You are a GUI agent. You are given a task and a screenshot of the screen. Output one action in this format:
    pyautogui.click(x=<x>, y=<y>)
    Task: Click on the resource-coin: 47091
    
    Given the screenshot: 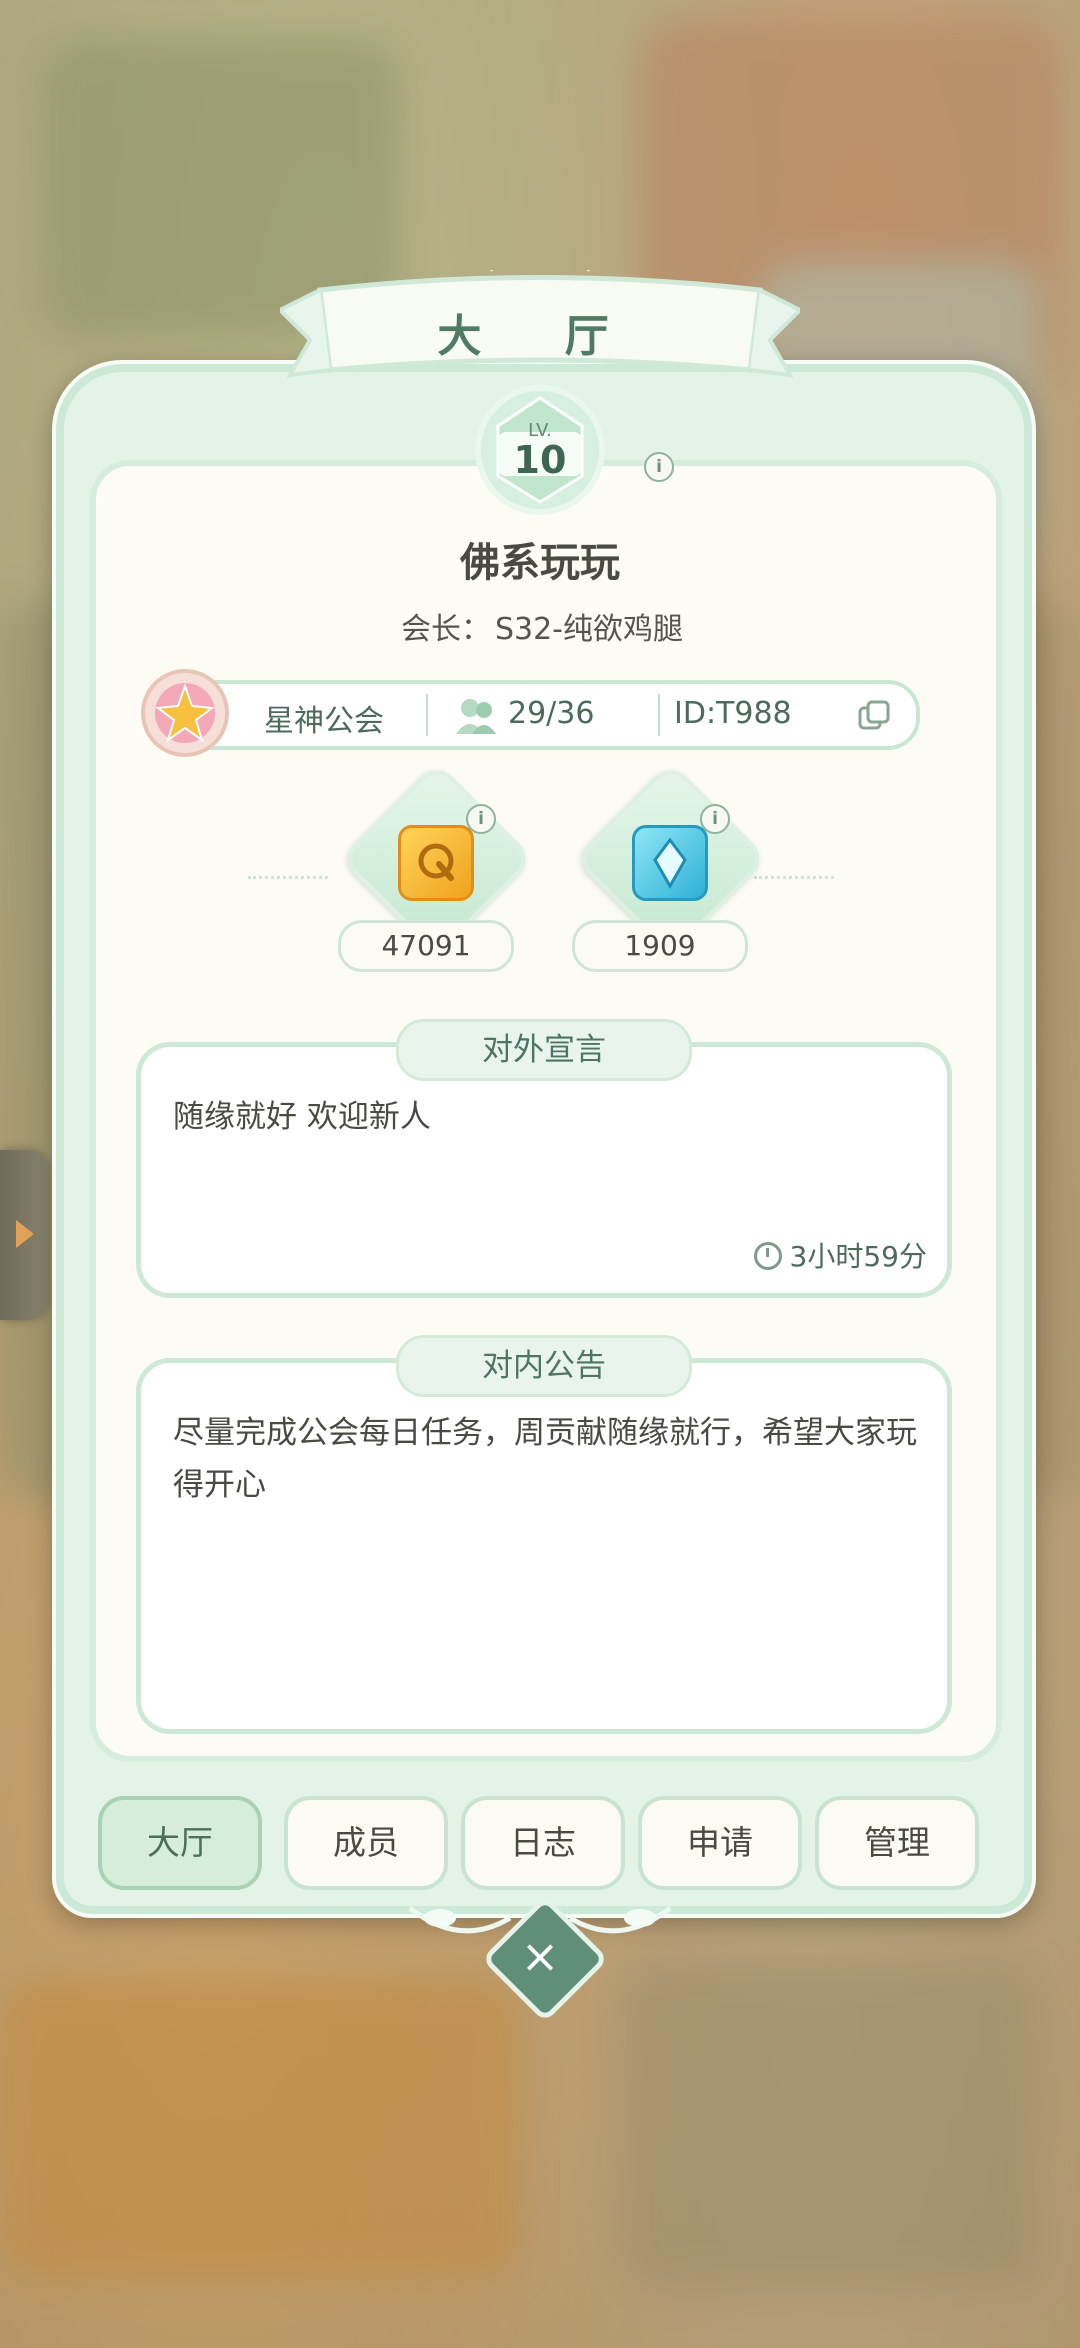 What is the action you would take?
    pyautogui.click(x=436, y=870)
    